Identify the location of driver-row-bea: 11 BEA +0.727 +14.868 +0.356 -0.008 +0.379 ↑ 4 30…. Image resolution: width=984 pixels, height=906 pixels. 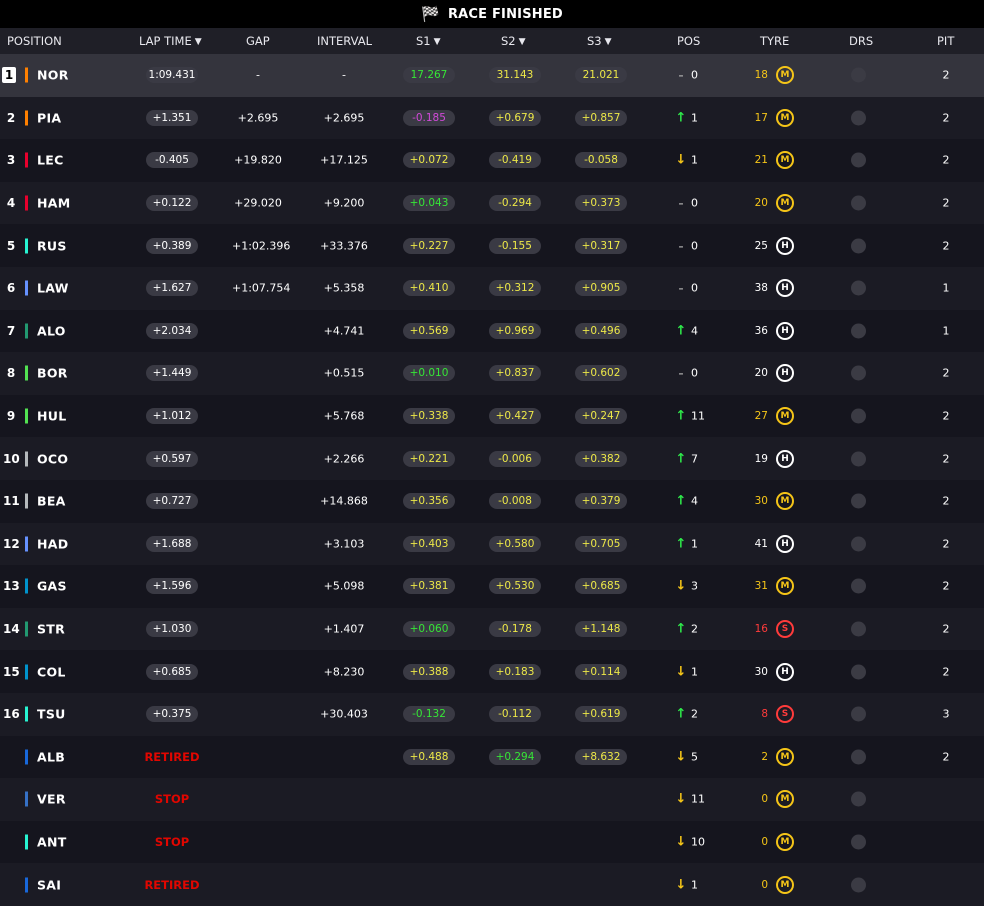
(492, 501).